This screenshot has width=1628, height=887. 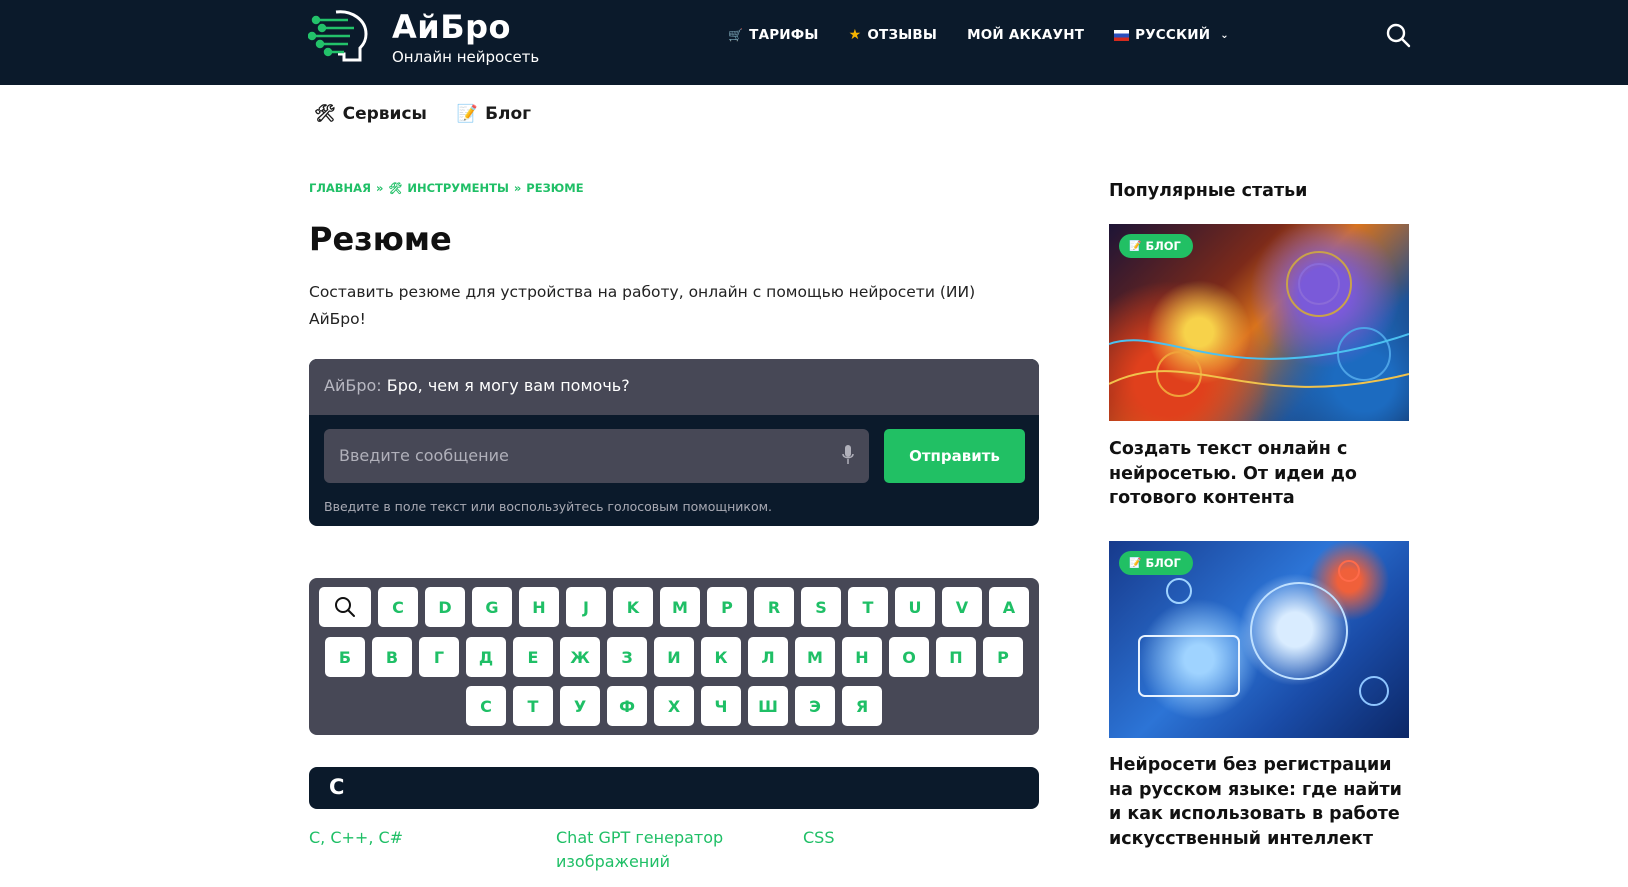 I want to click on letter-key: З, so click(x=627, y=657).